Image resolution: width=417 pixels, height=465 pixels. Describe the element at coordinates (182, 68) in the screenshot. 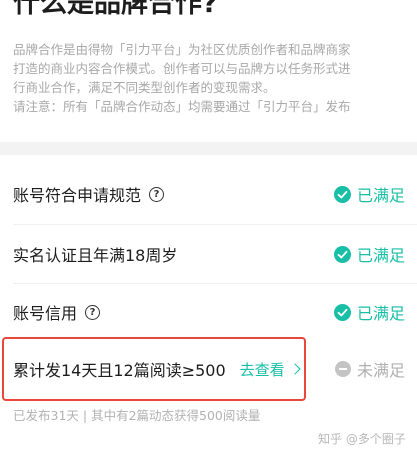

I see `description-line: 打造的商业内容合作模式。创作者可以与品牌方以任务形式进` at that location.